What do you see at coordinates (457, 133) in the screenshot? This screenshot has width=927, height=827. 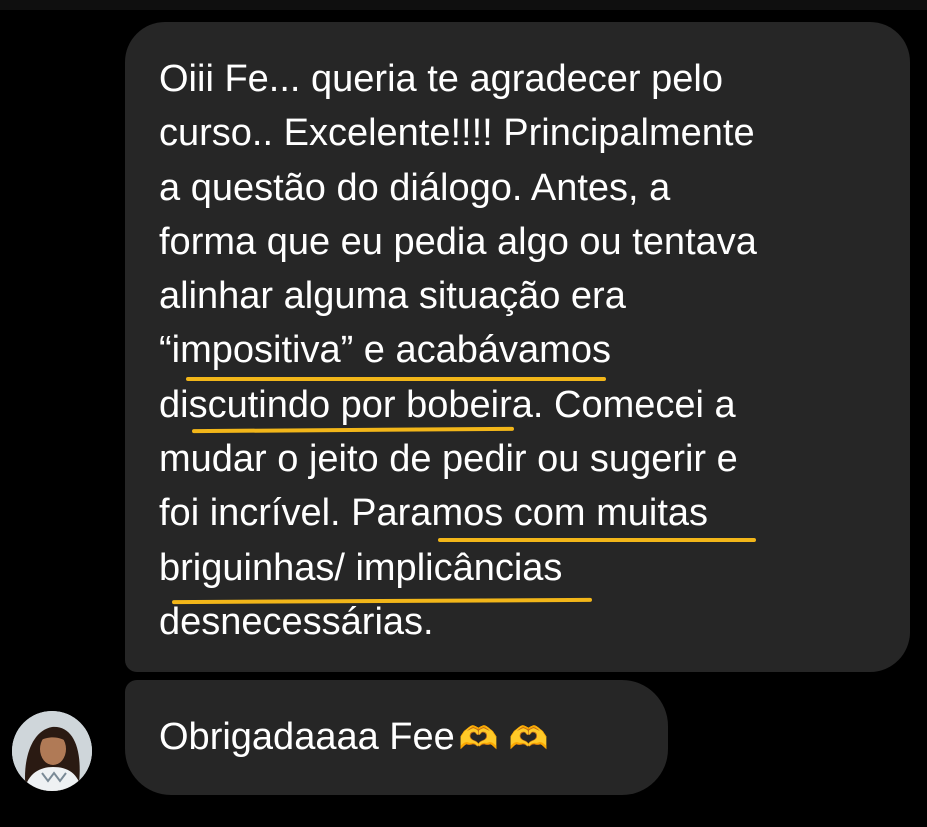 I see `message-line: curso.. Excelente!!!! Principalmente` at bounding box center [457, 133].